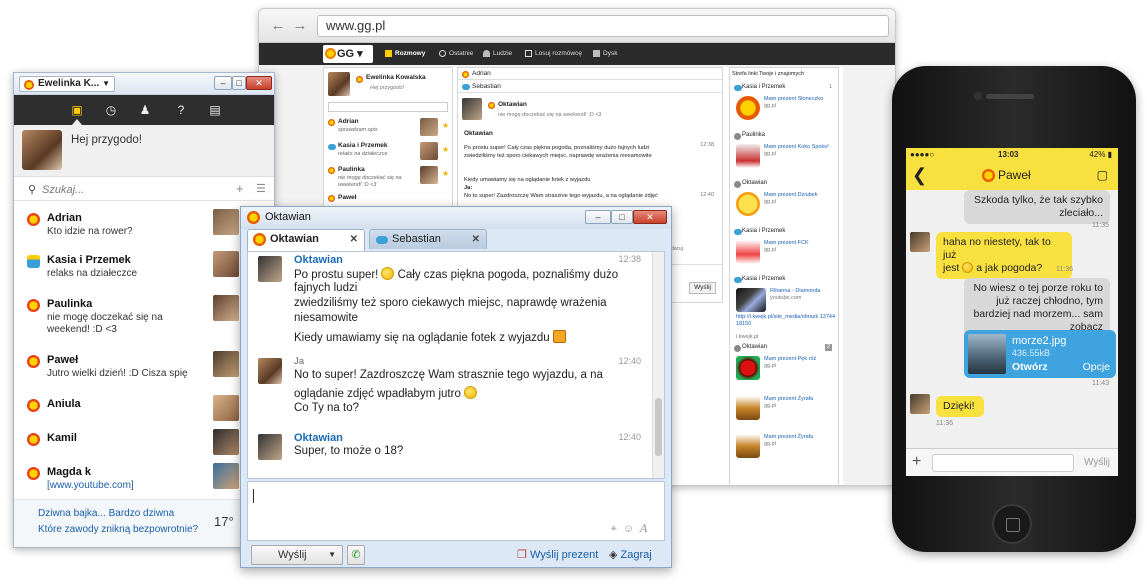 The image size is (1147, 587). I want to click on gift-roses-image, so click(748, 368).